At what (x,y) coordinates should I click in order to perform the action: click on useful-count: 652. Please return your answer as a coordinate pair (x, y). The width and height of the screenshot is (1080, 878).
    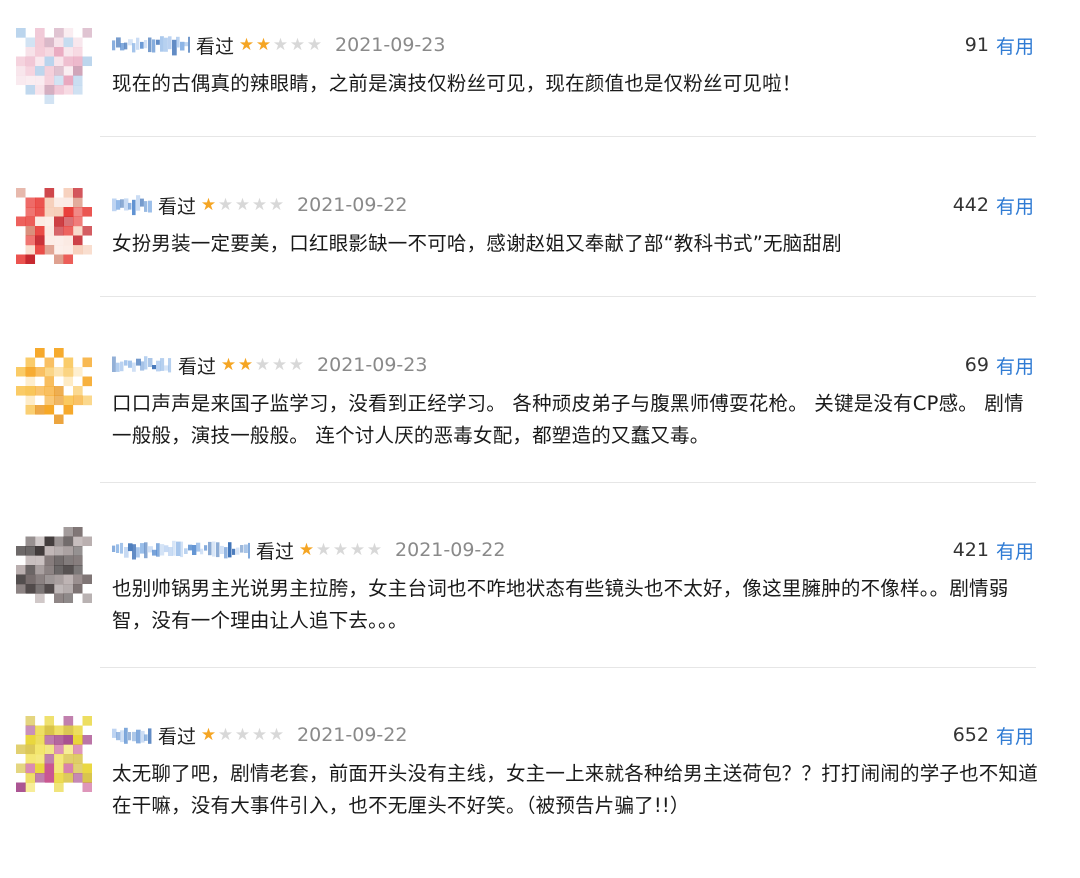
    Looking at the image, I should click on (970, 735).